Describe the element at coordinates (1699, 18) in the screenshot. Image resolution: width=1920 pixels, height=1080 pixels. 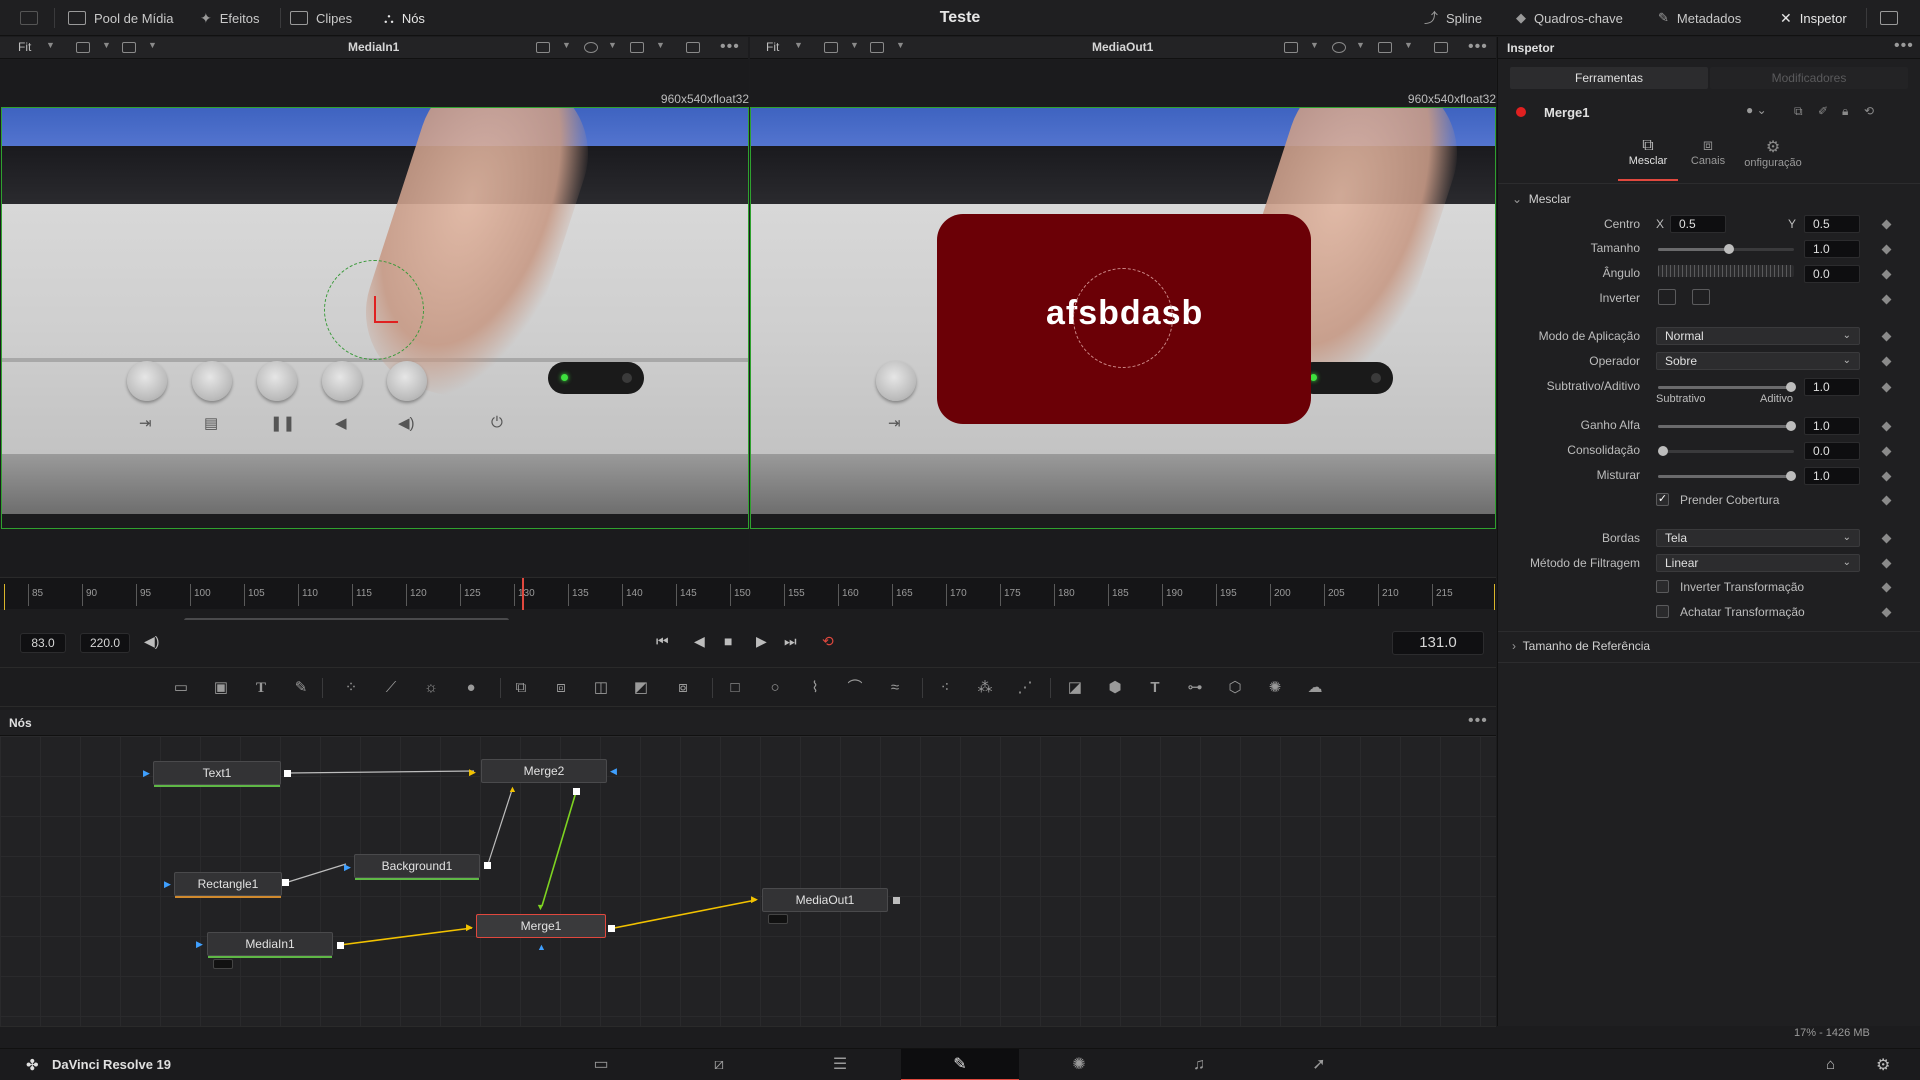
I see `metadata-button: ✎ Metadados` at that location.